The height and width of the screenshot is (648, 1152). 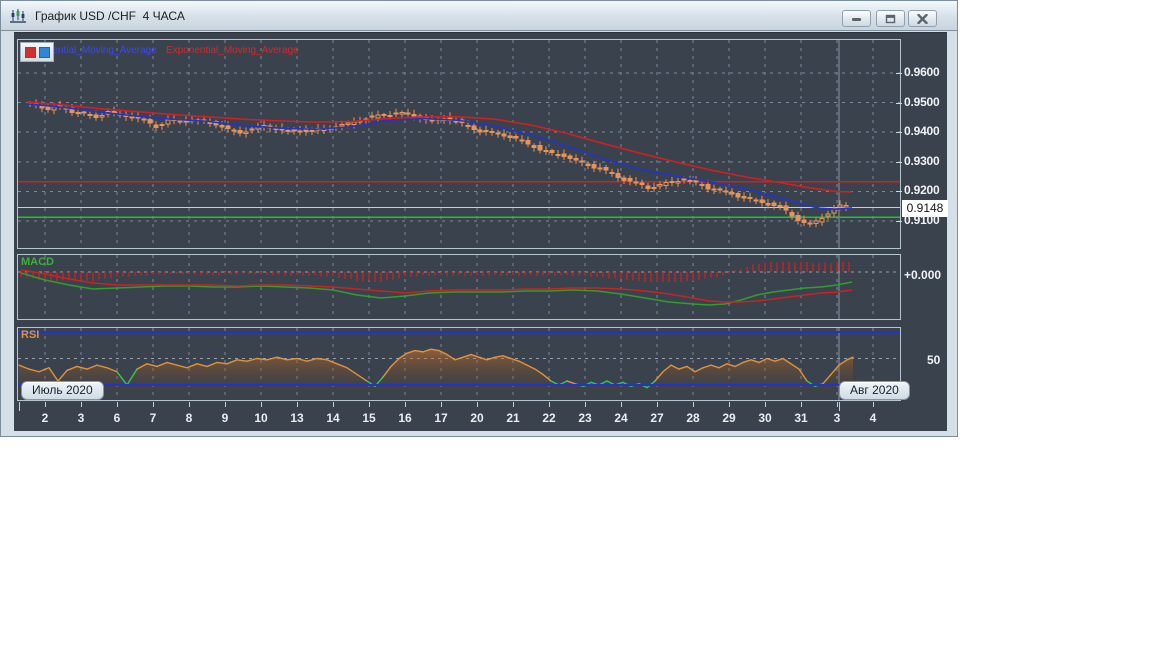 I want to click on macd-panel: MACD, so click(x=459, y=287).